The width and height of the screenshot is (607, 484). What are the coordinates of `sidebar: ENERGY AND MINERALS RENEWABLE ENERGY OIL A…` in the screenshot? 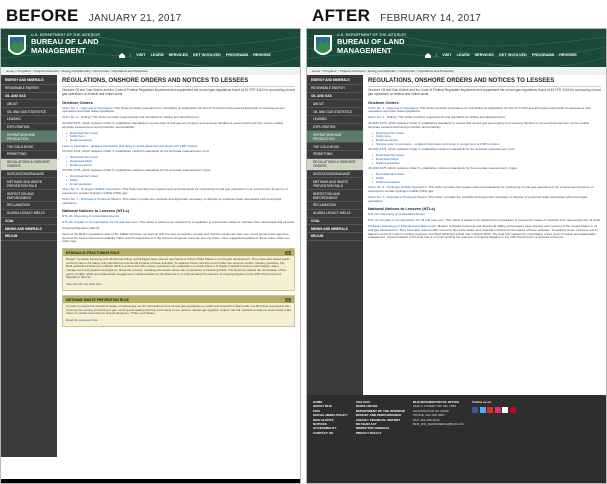 It's located at (29, 266).